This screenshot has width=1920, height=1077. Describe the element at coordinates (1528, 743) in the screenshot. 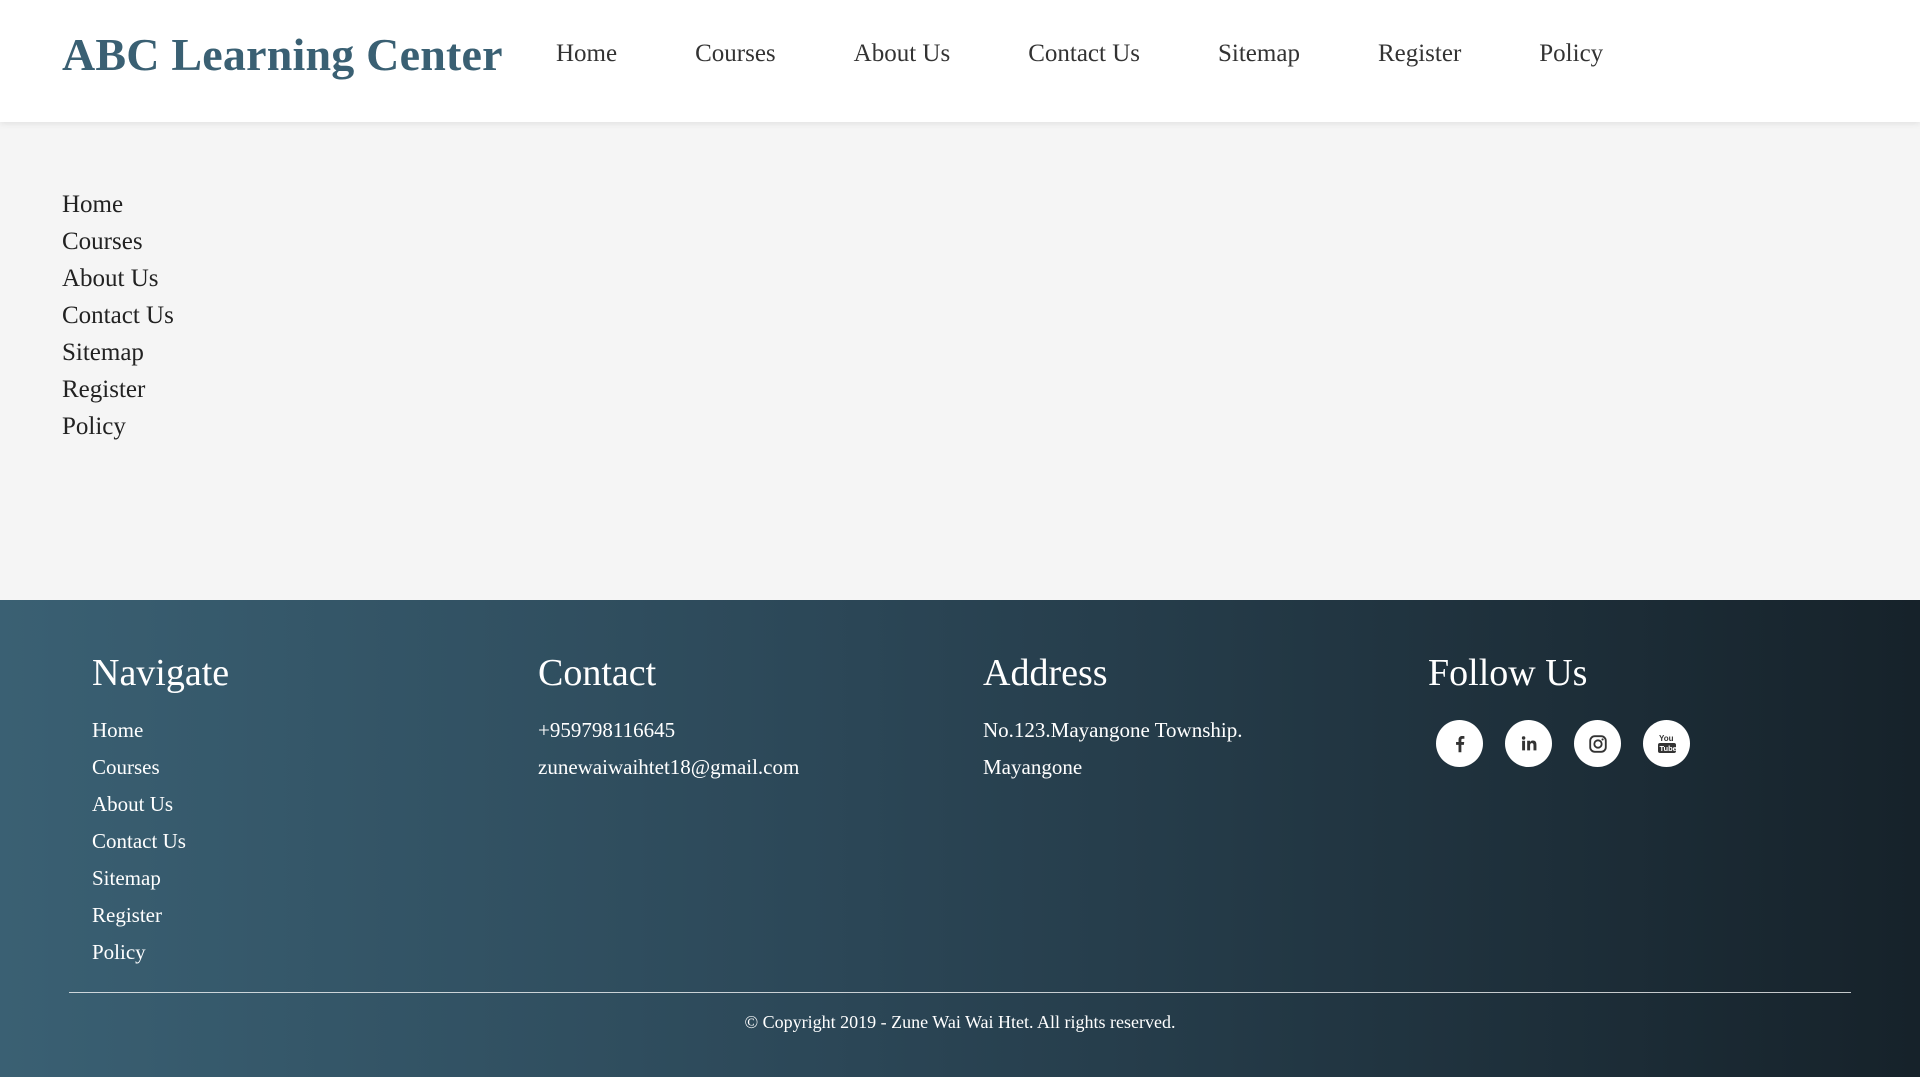

I see `linkedin-icon` at that location.